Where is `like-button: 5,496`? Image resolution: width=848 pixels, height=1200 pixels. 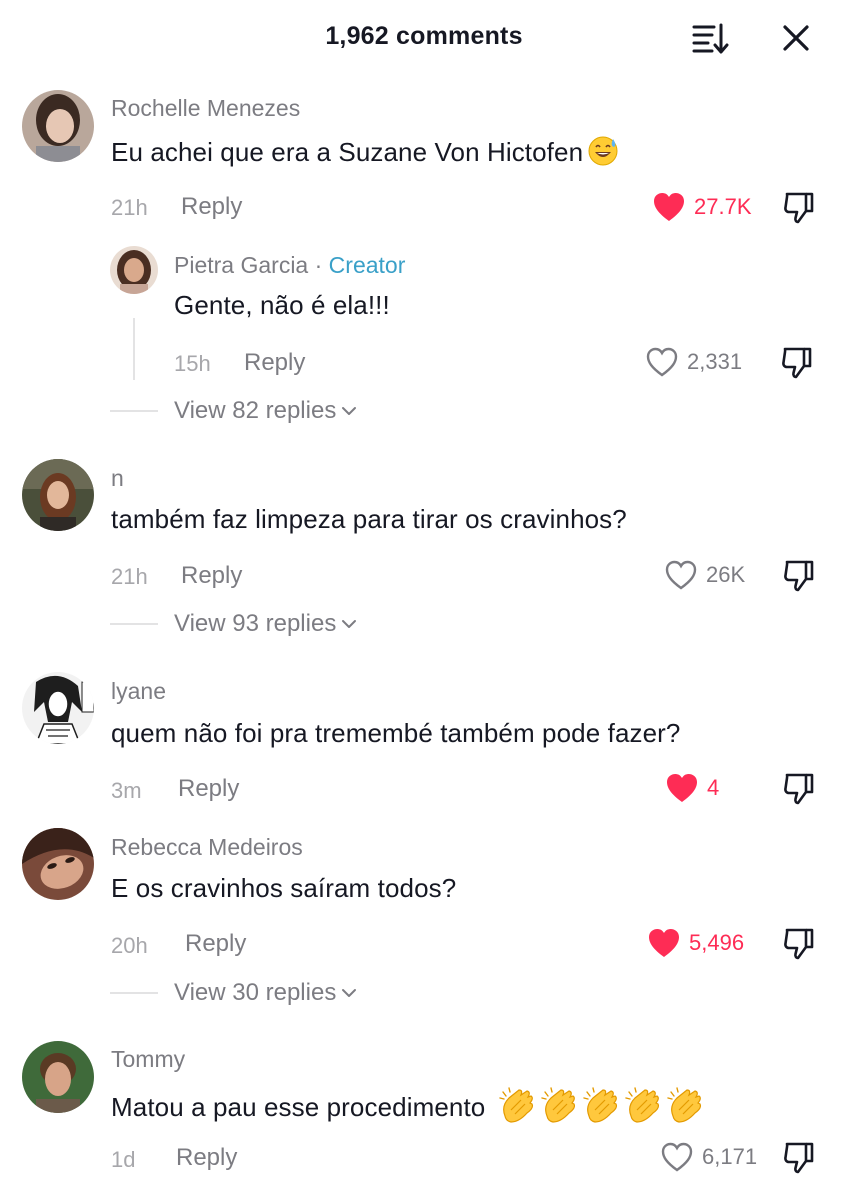 like-button: 5,496 is located at coordinates (695, 943).